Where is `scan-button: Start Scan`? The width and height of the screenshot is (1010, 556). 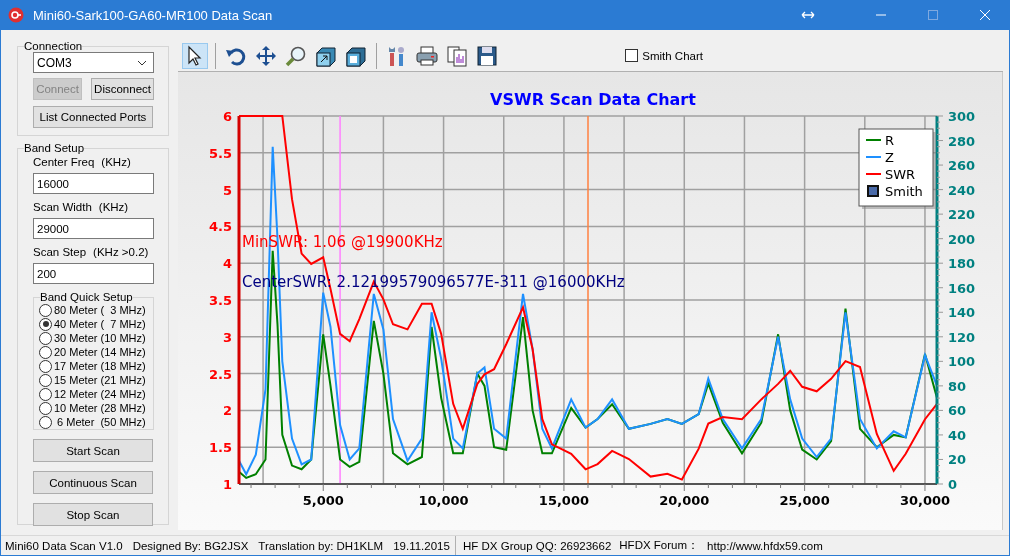
scan-button: Start Scan is located at coordinates (93, 450).